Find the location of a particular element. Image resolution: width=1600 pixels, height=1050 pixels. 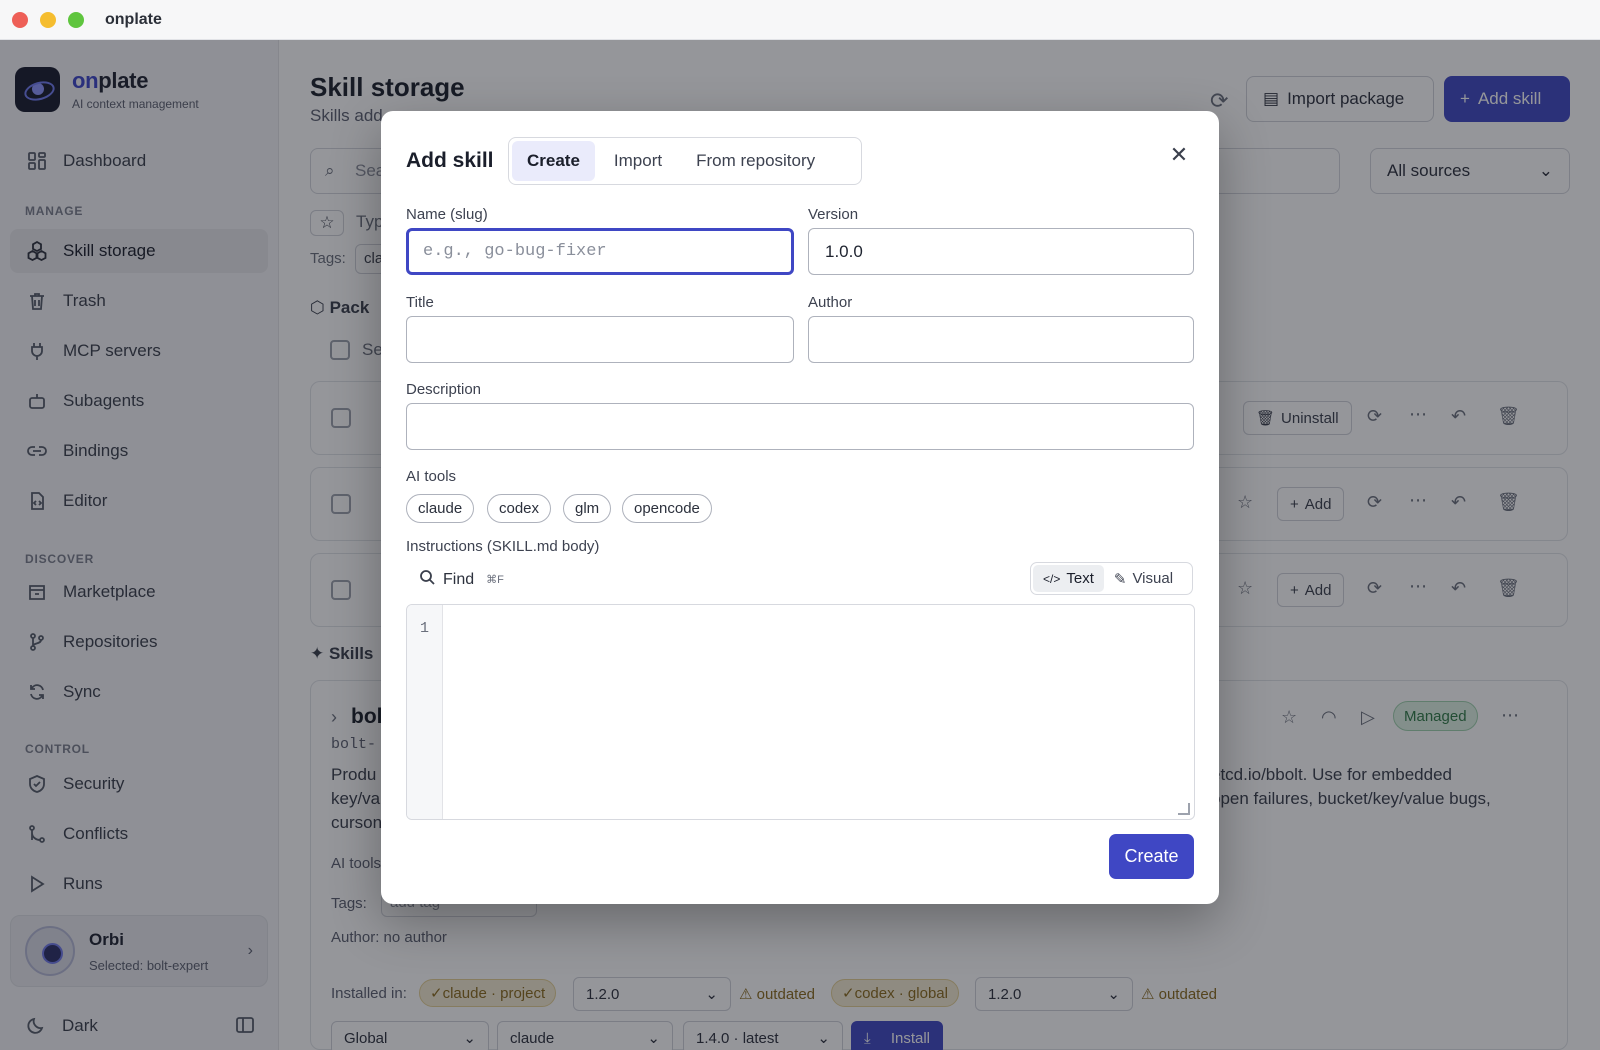

dialog-title: Add skill is located at coordinates (450, 160).